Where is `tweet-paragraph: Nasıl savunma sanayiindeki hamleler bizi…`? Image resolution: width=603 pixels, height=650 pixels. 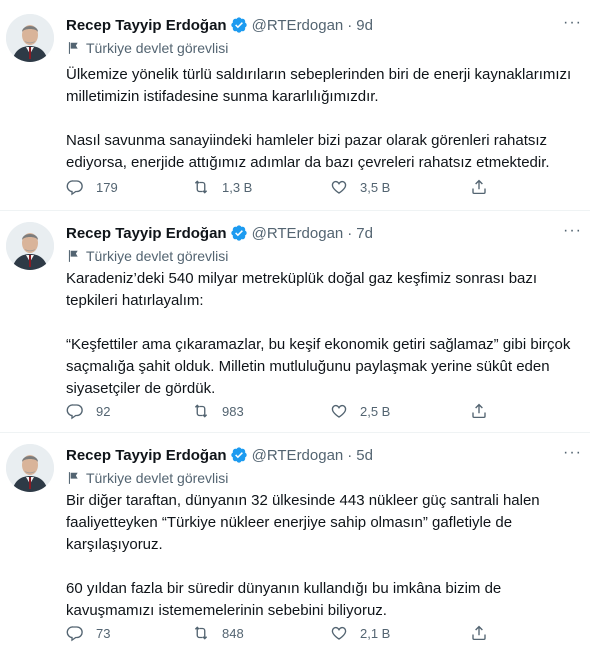
tweet-paragraph: Nasıl savunma sanayiindeki hamleler bizi… is located at coordinates (308, 151).